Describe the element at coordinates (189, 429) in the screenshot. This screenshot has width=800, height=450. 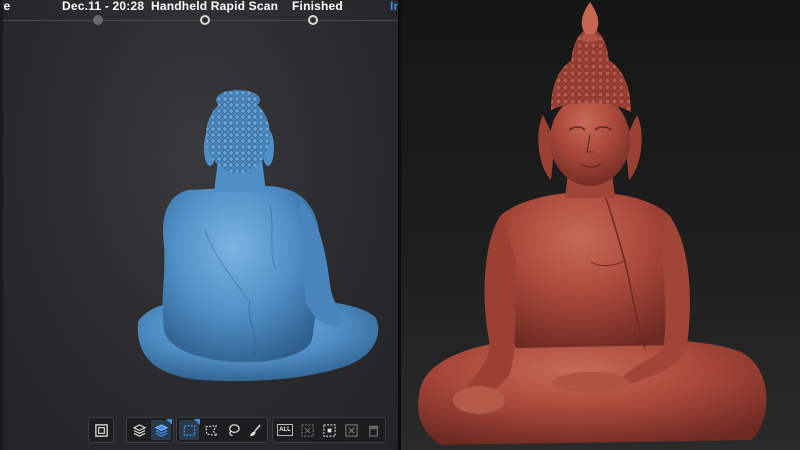
I see `rect-select-icon` at that location.